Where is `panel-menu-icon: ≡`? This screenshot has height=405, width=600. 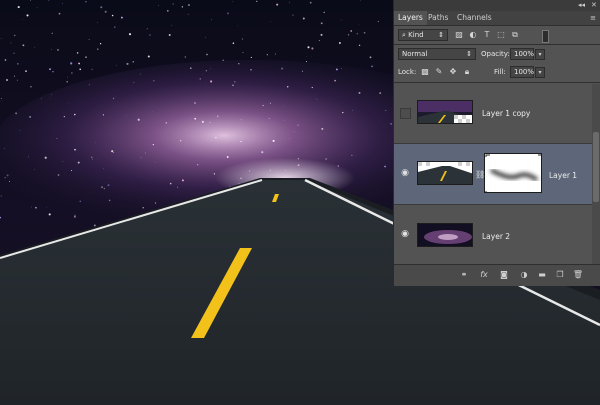
panel-menu-icon: ≡ is located at coordinates (593, 18).